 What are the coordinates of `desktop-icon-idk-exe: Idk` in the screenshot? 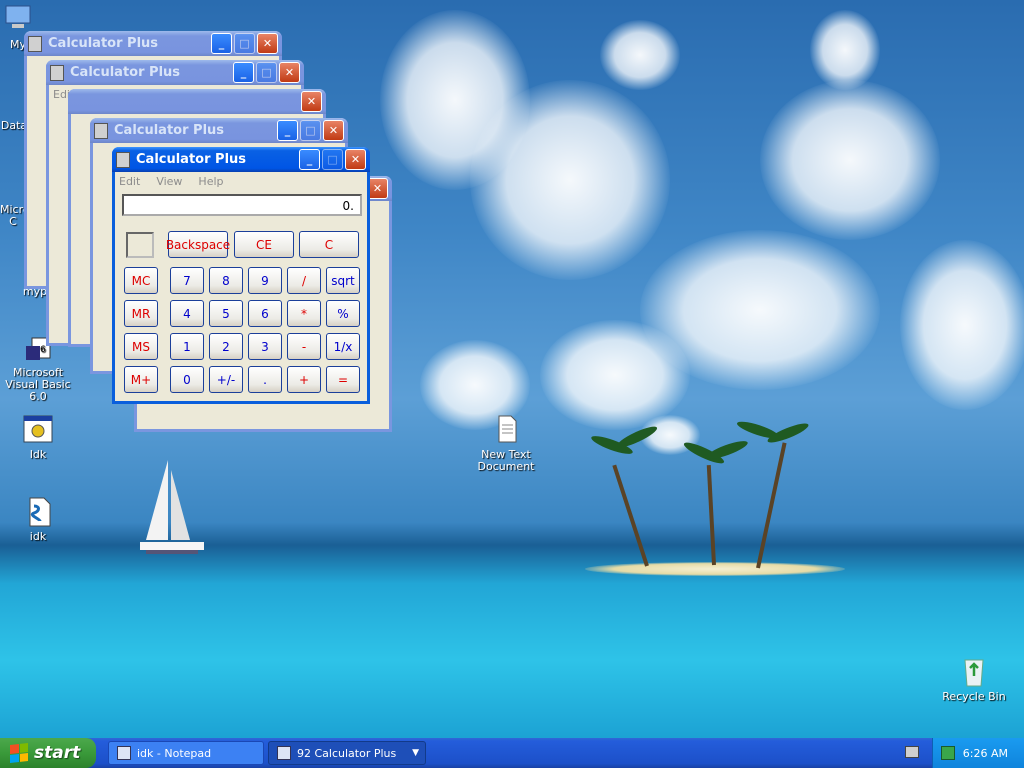 It's located at (38, 437).